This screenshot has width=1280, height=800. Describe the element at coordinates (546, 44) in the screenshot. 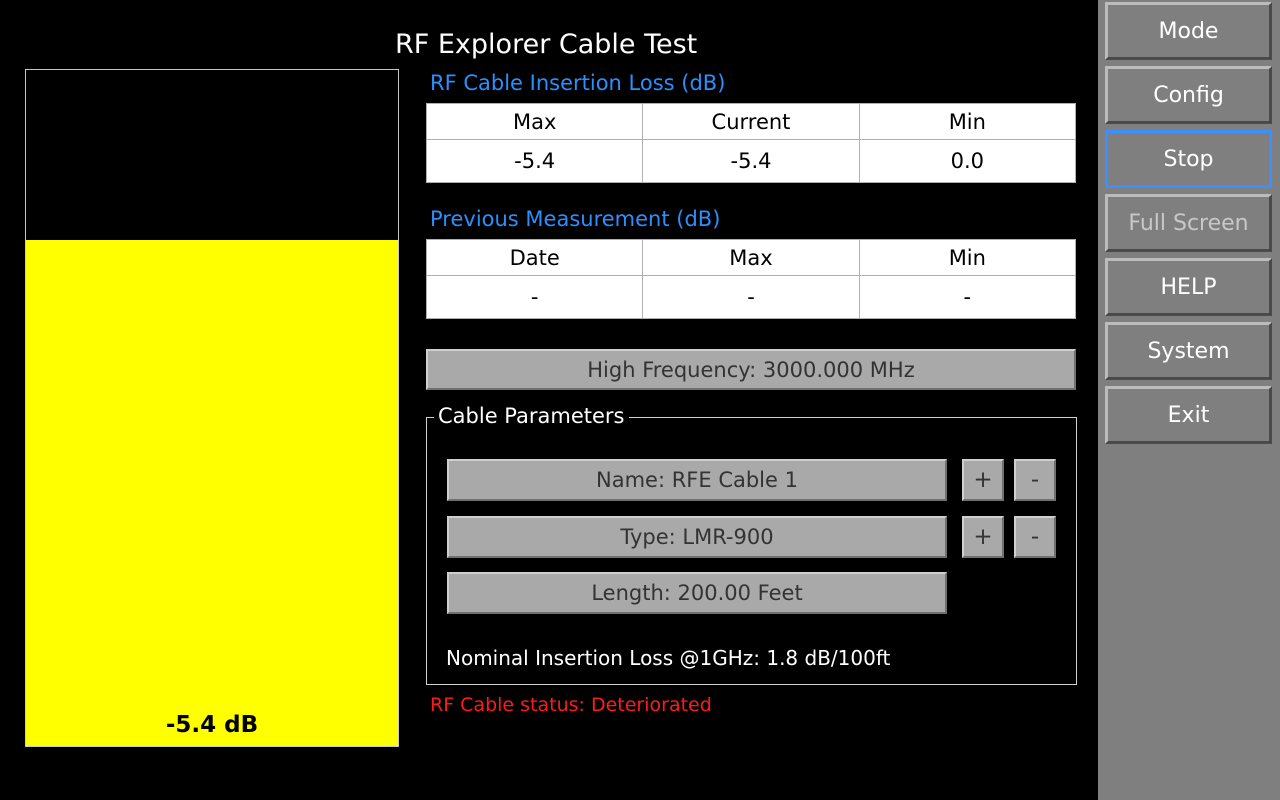

I see `app-title: RF Explorer Cable Test` at that location.